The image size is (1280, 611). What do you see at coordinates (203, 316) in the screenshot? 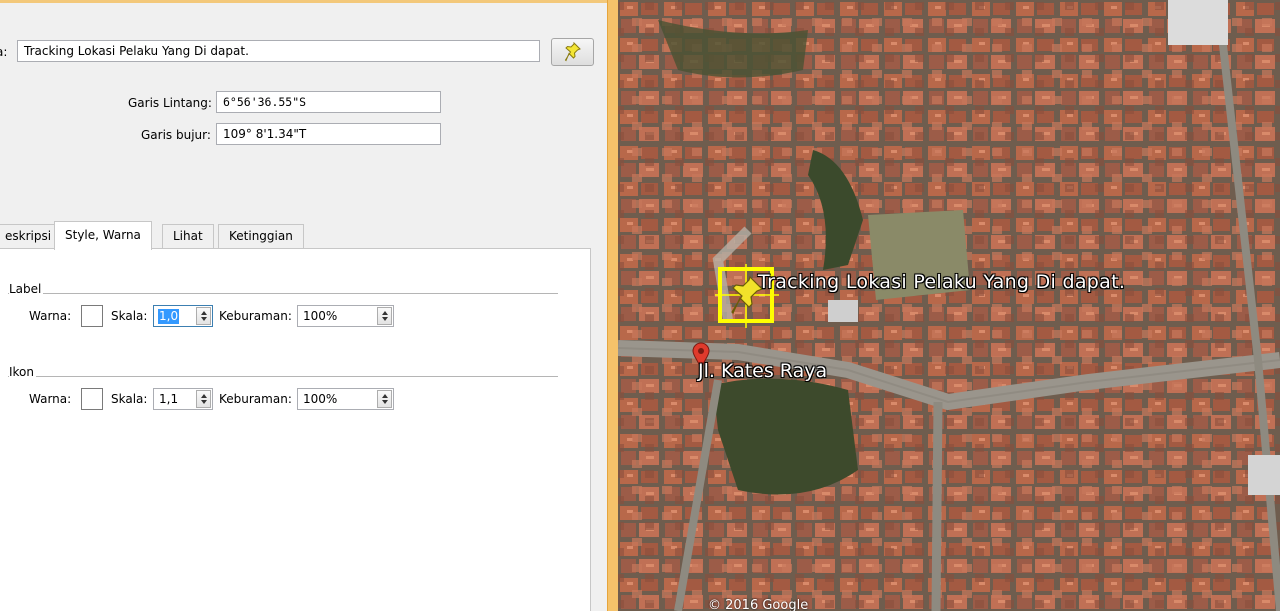
I see `label-scale-spin-arrows` at bounding box center [203, 316].